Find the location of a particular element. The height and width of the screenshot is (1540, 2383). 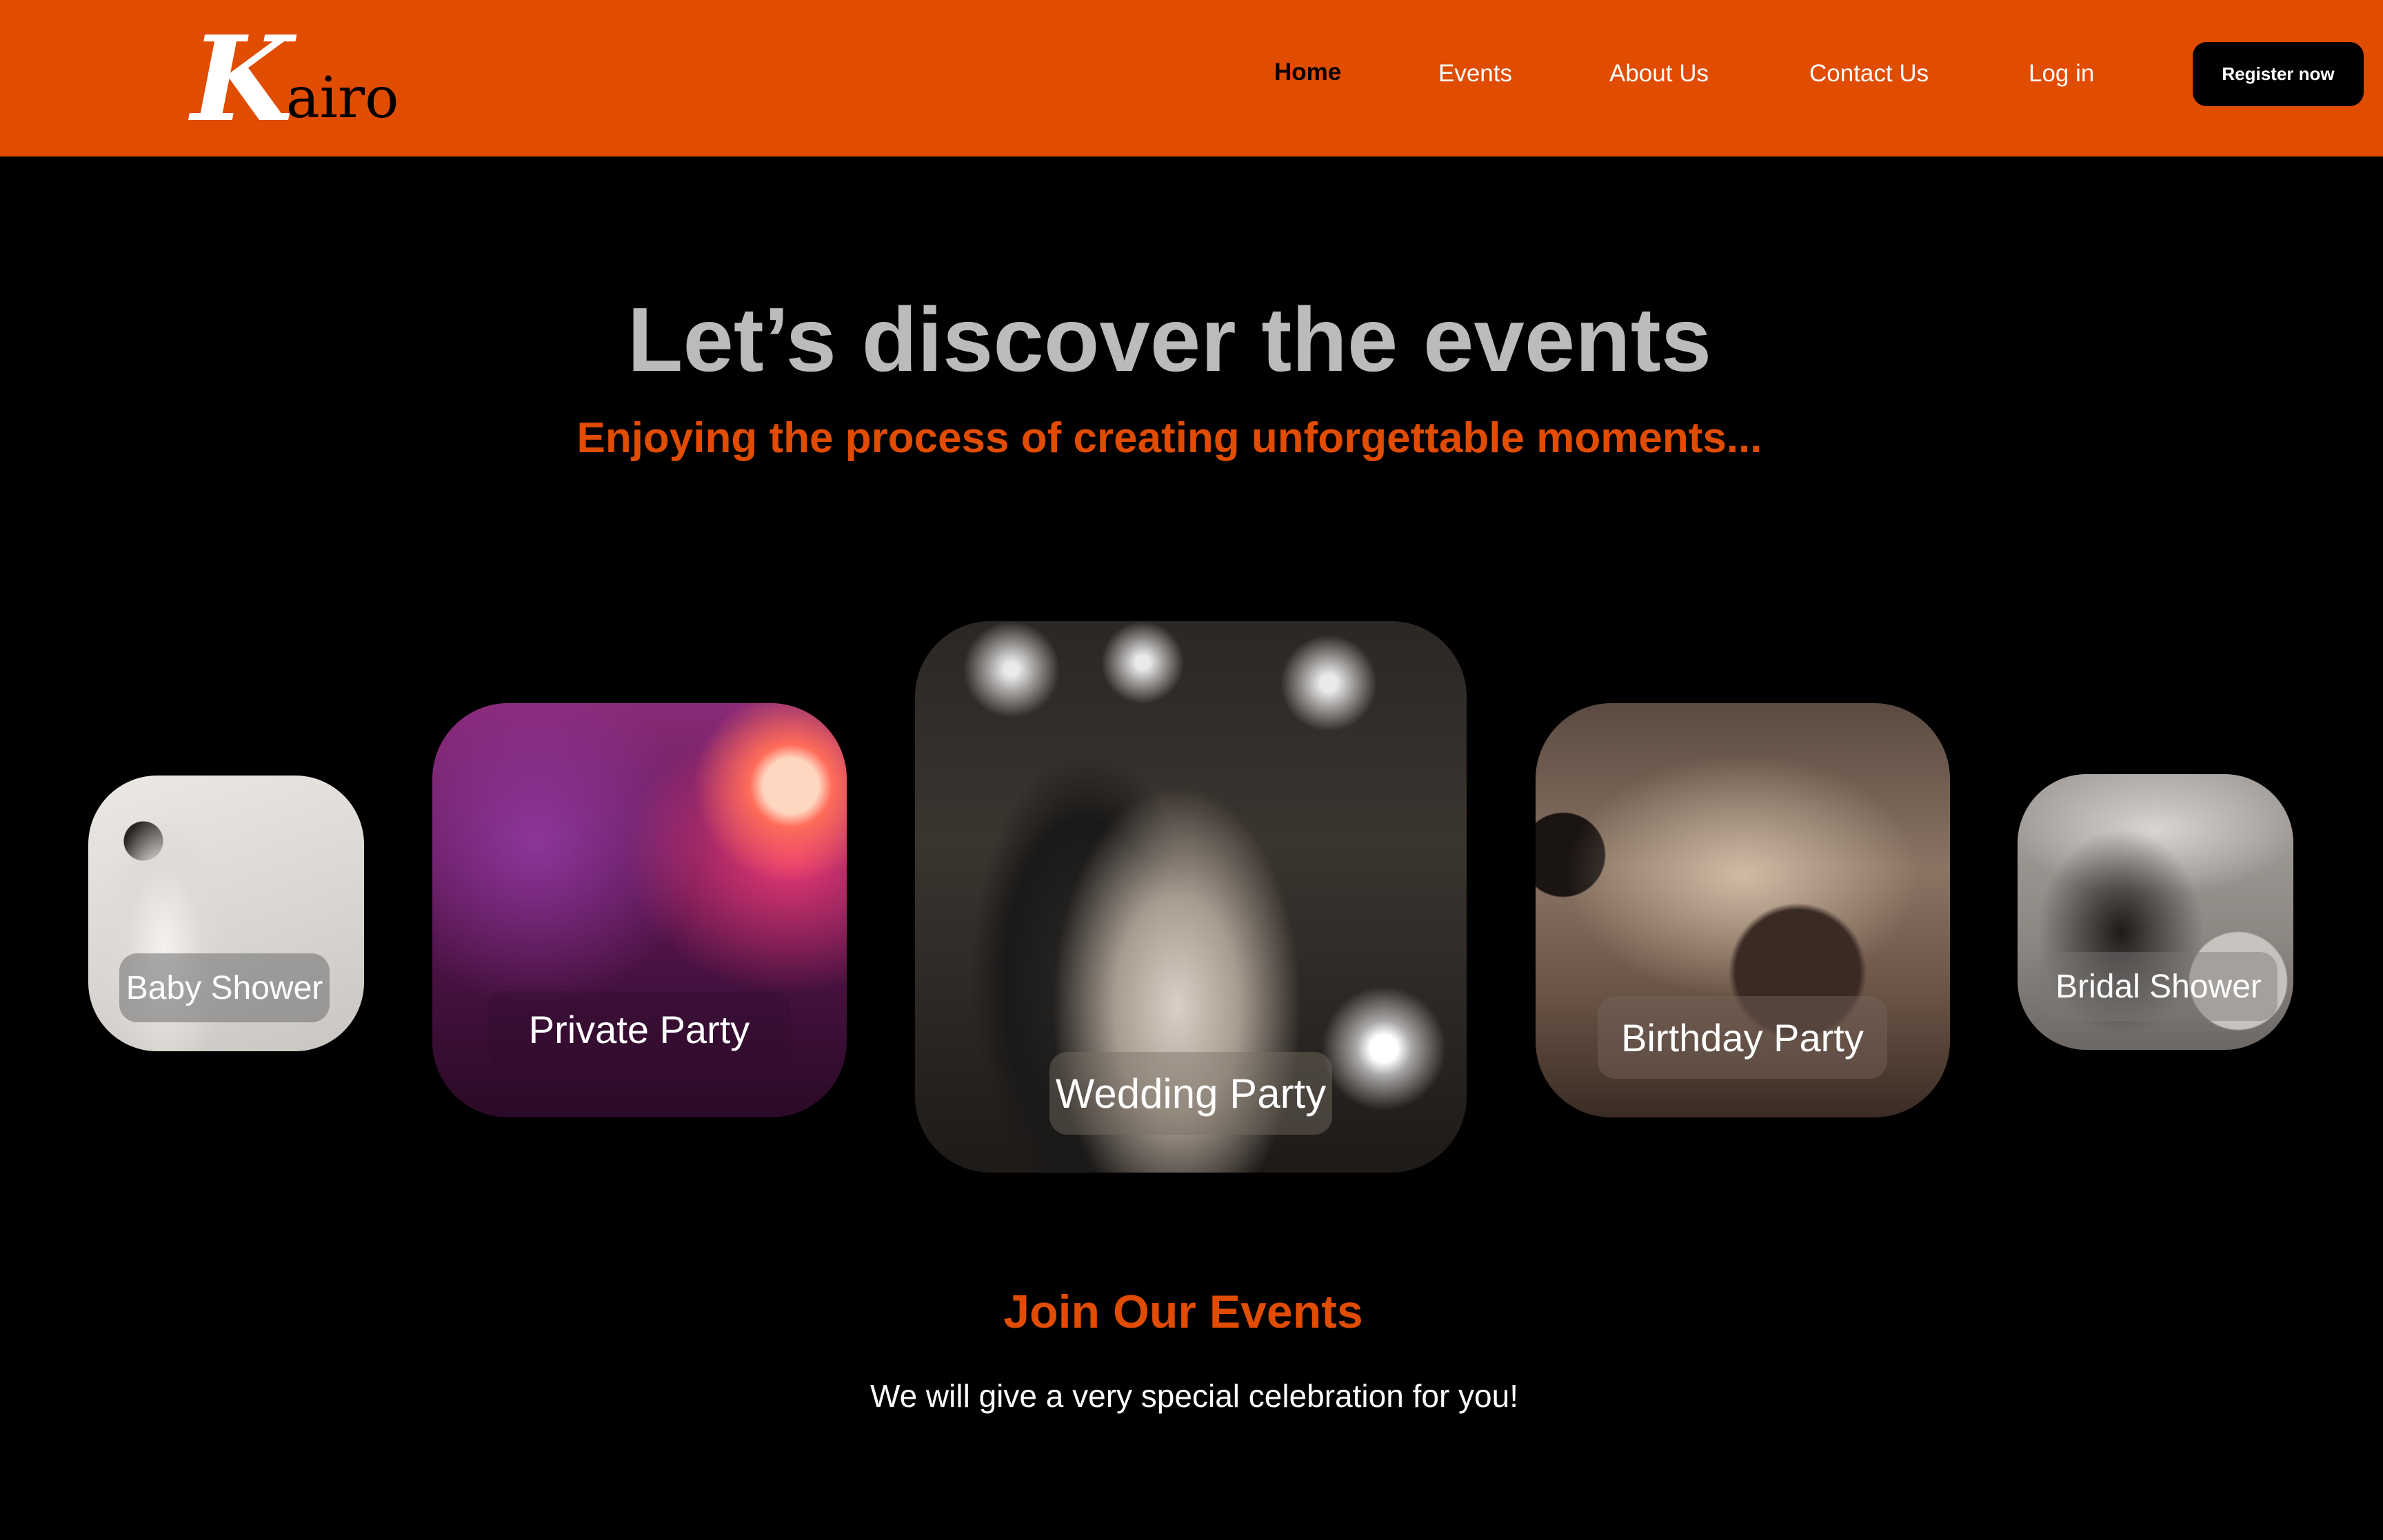

nav-events: Events is located at coordinates (1475, 74).